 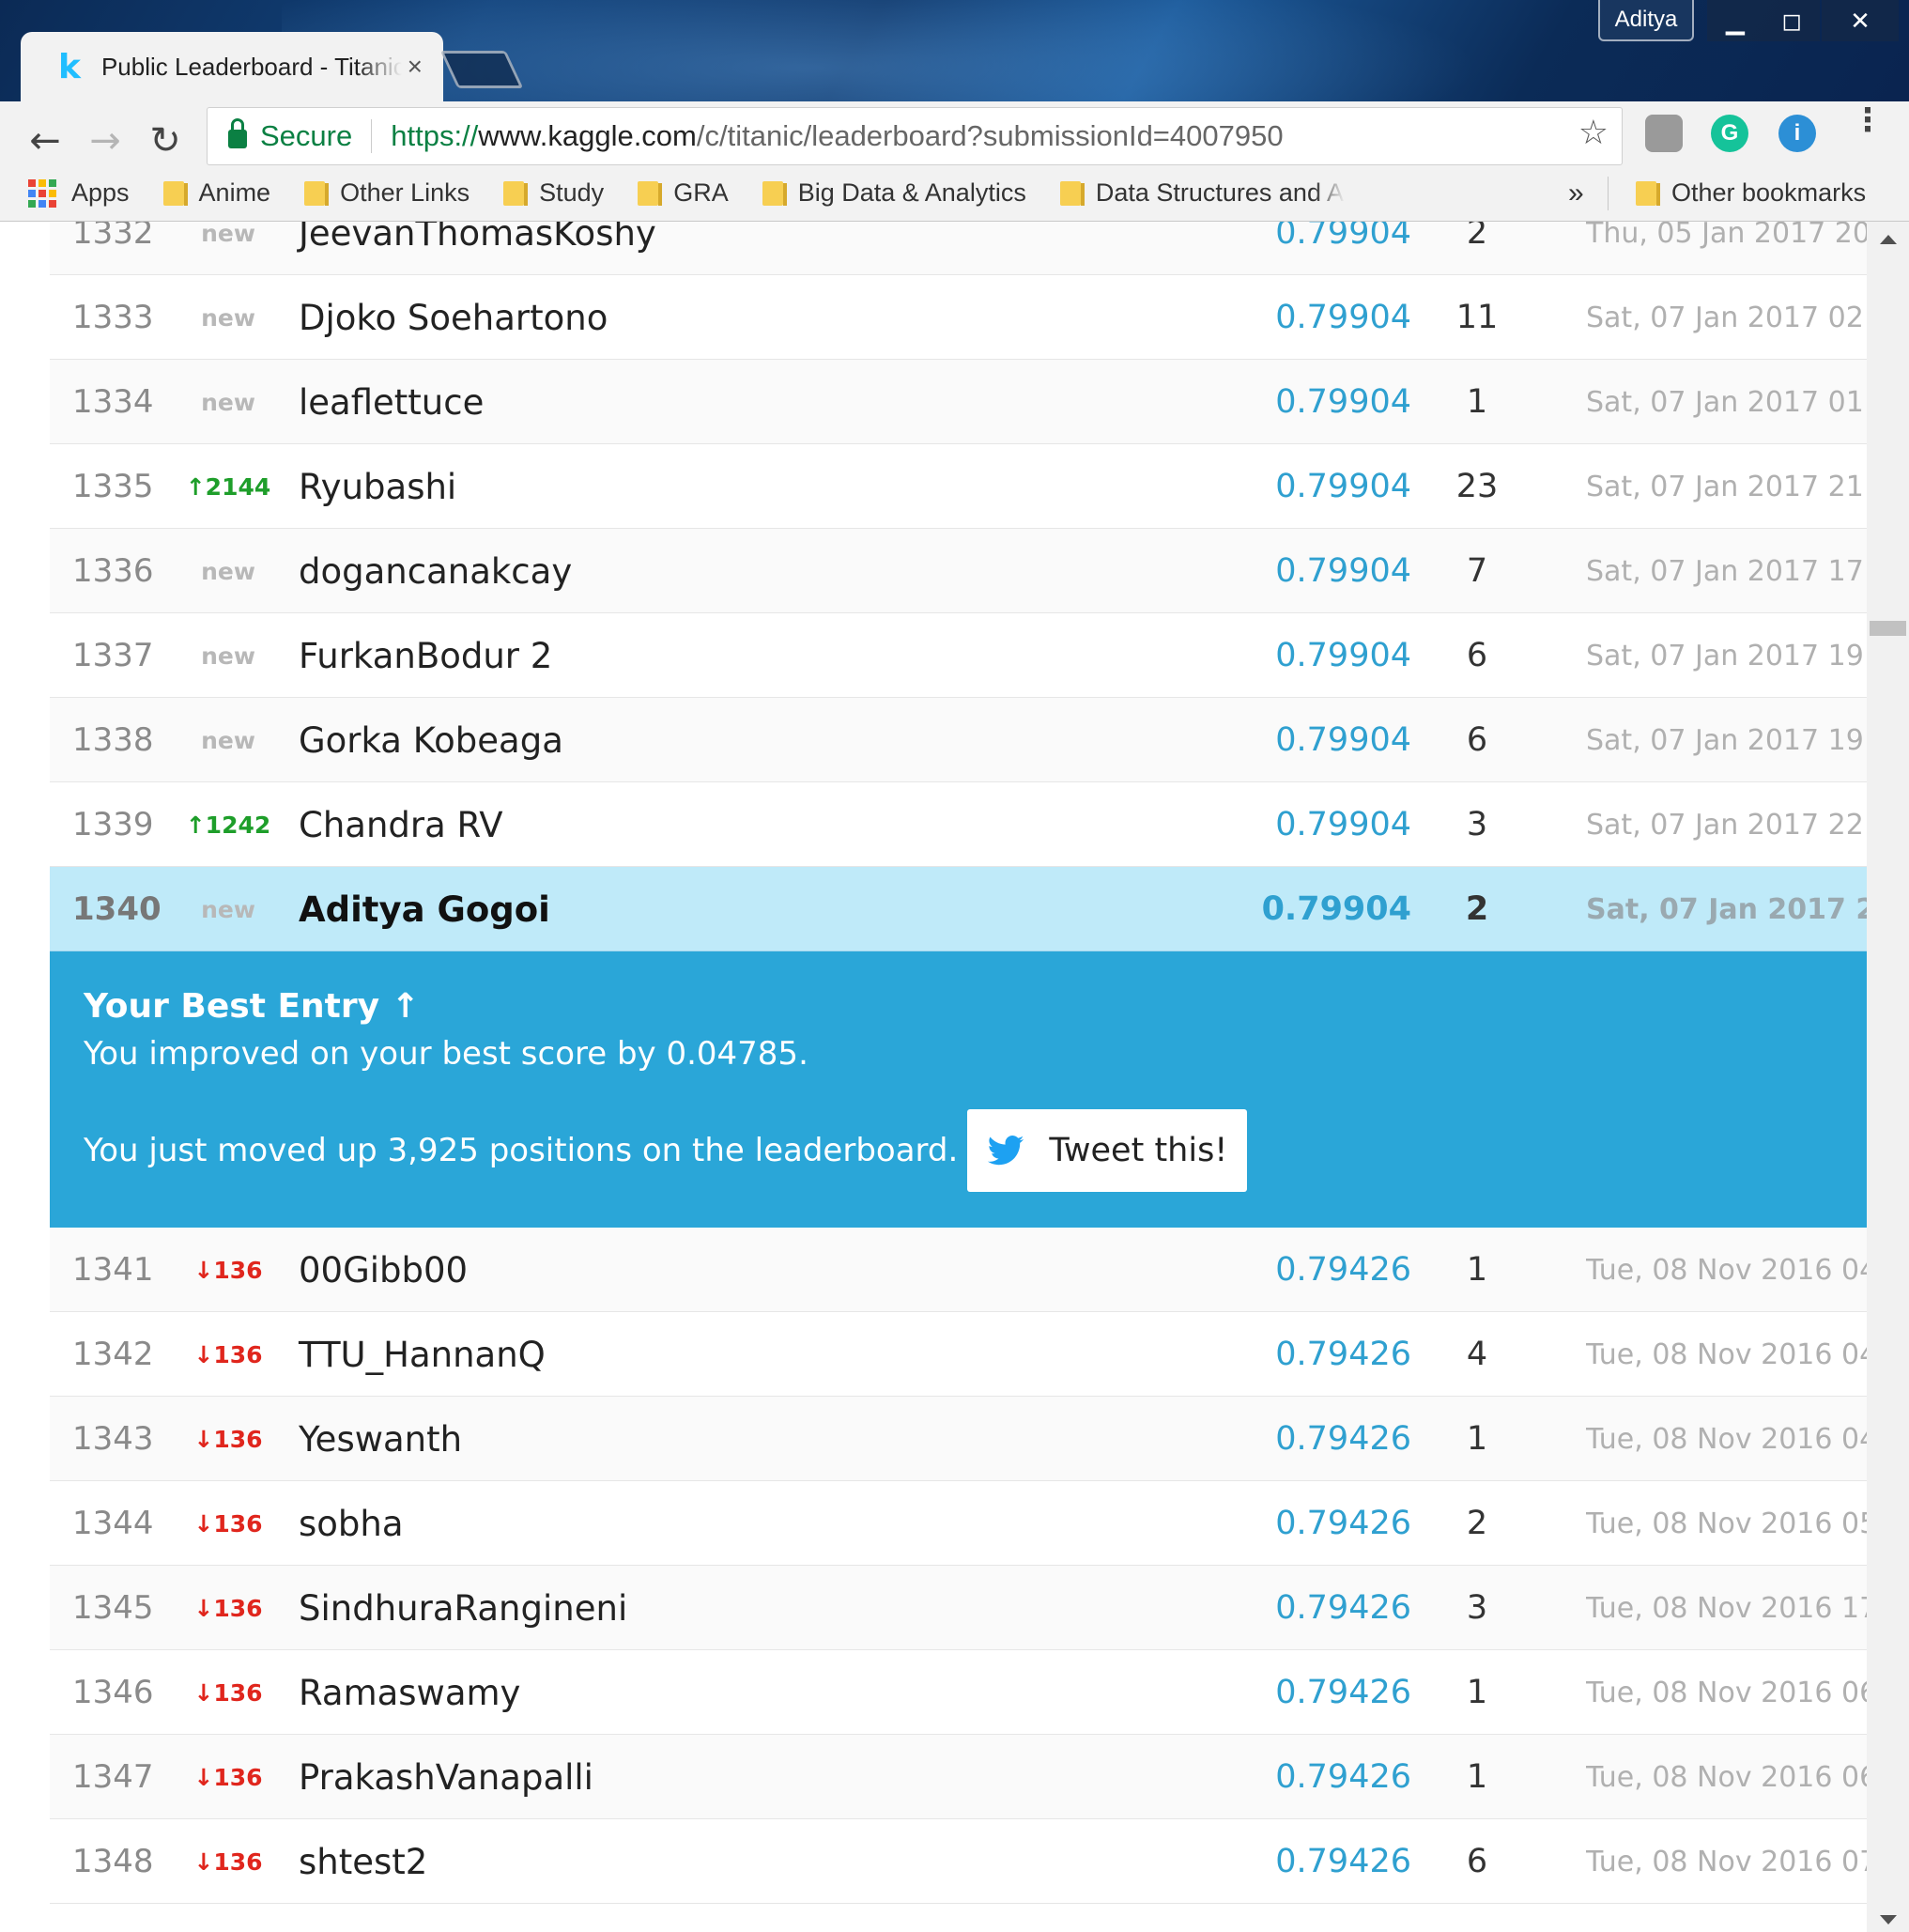 I want to click on team-name-link: FurkanBodur 2, so click(x=759, y=656).